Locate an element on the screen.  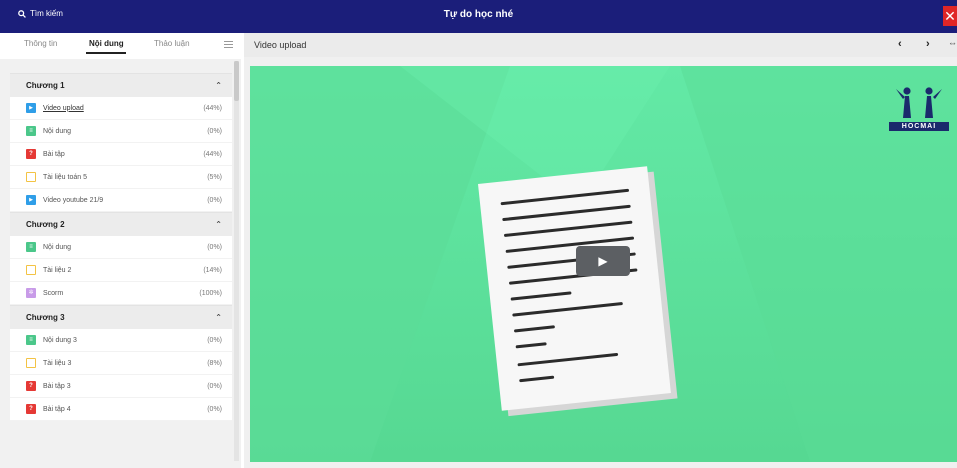
chapter-title: Chương 1 is located at coordinates (45, 85).